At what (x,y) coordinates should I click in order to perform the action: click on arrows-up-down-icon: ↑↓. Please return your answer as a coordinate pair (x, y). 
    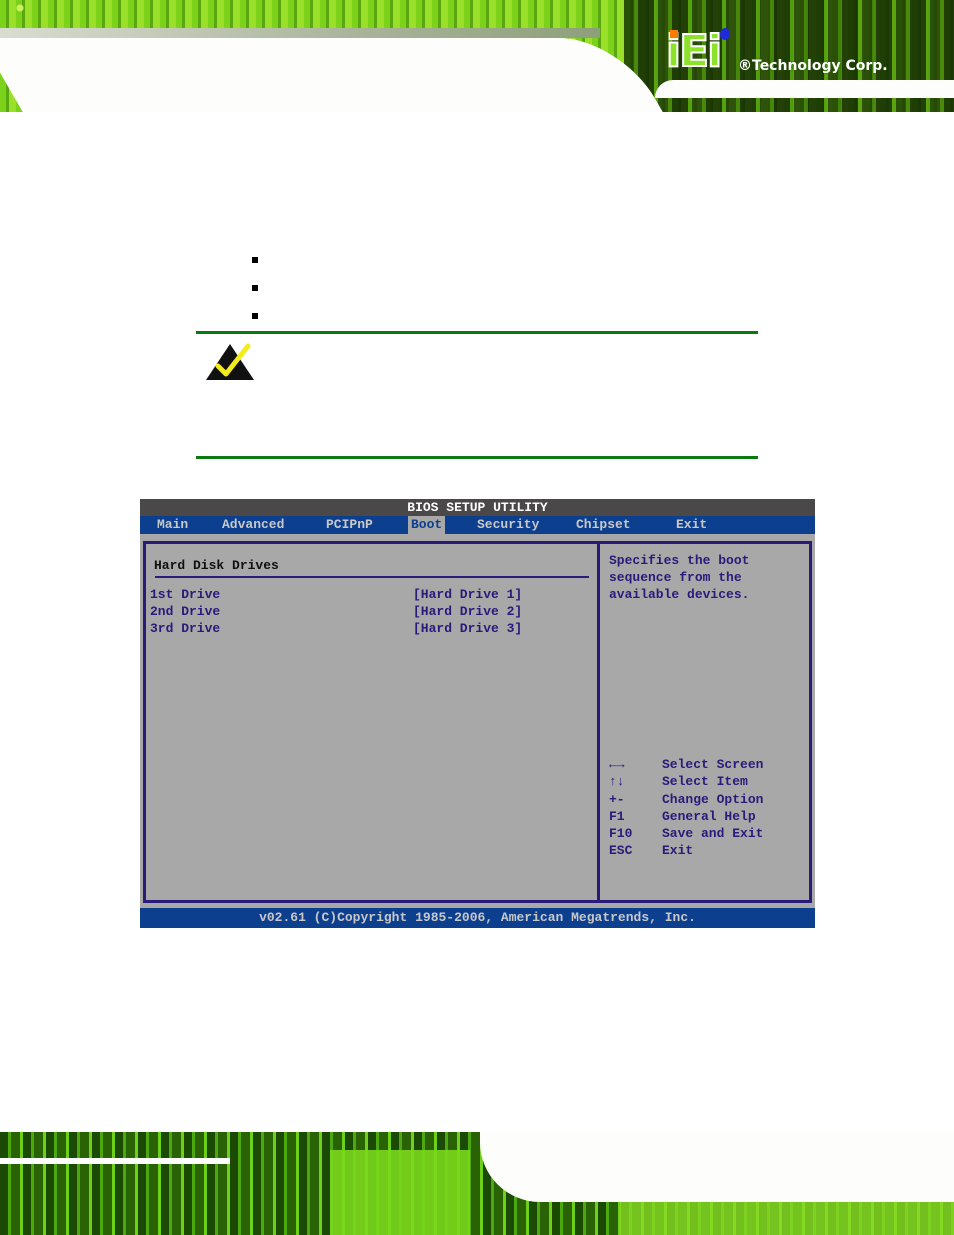
    Looking at the image, I should click on (617, 782).